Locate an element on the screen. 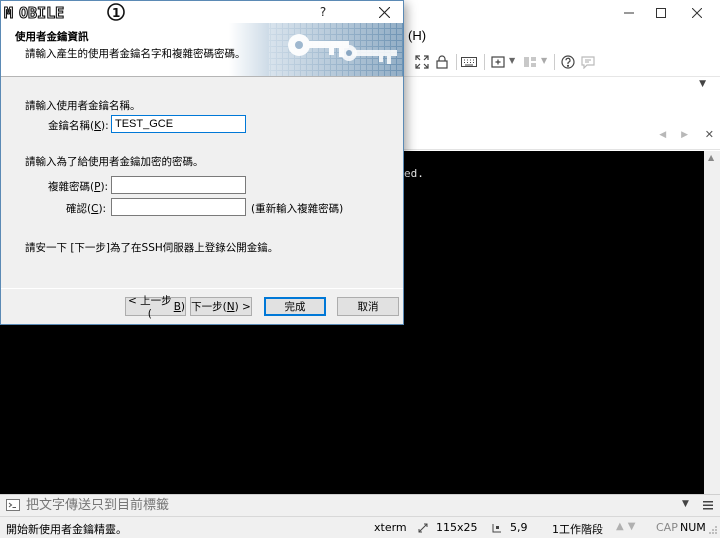 This screenshot has width=720, height=538. status-message: 開始新使用者金鑰精靈。 is located at coordinates (66, 529).